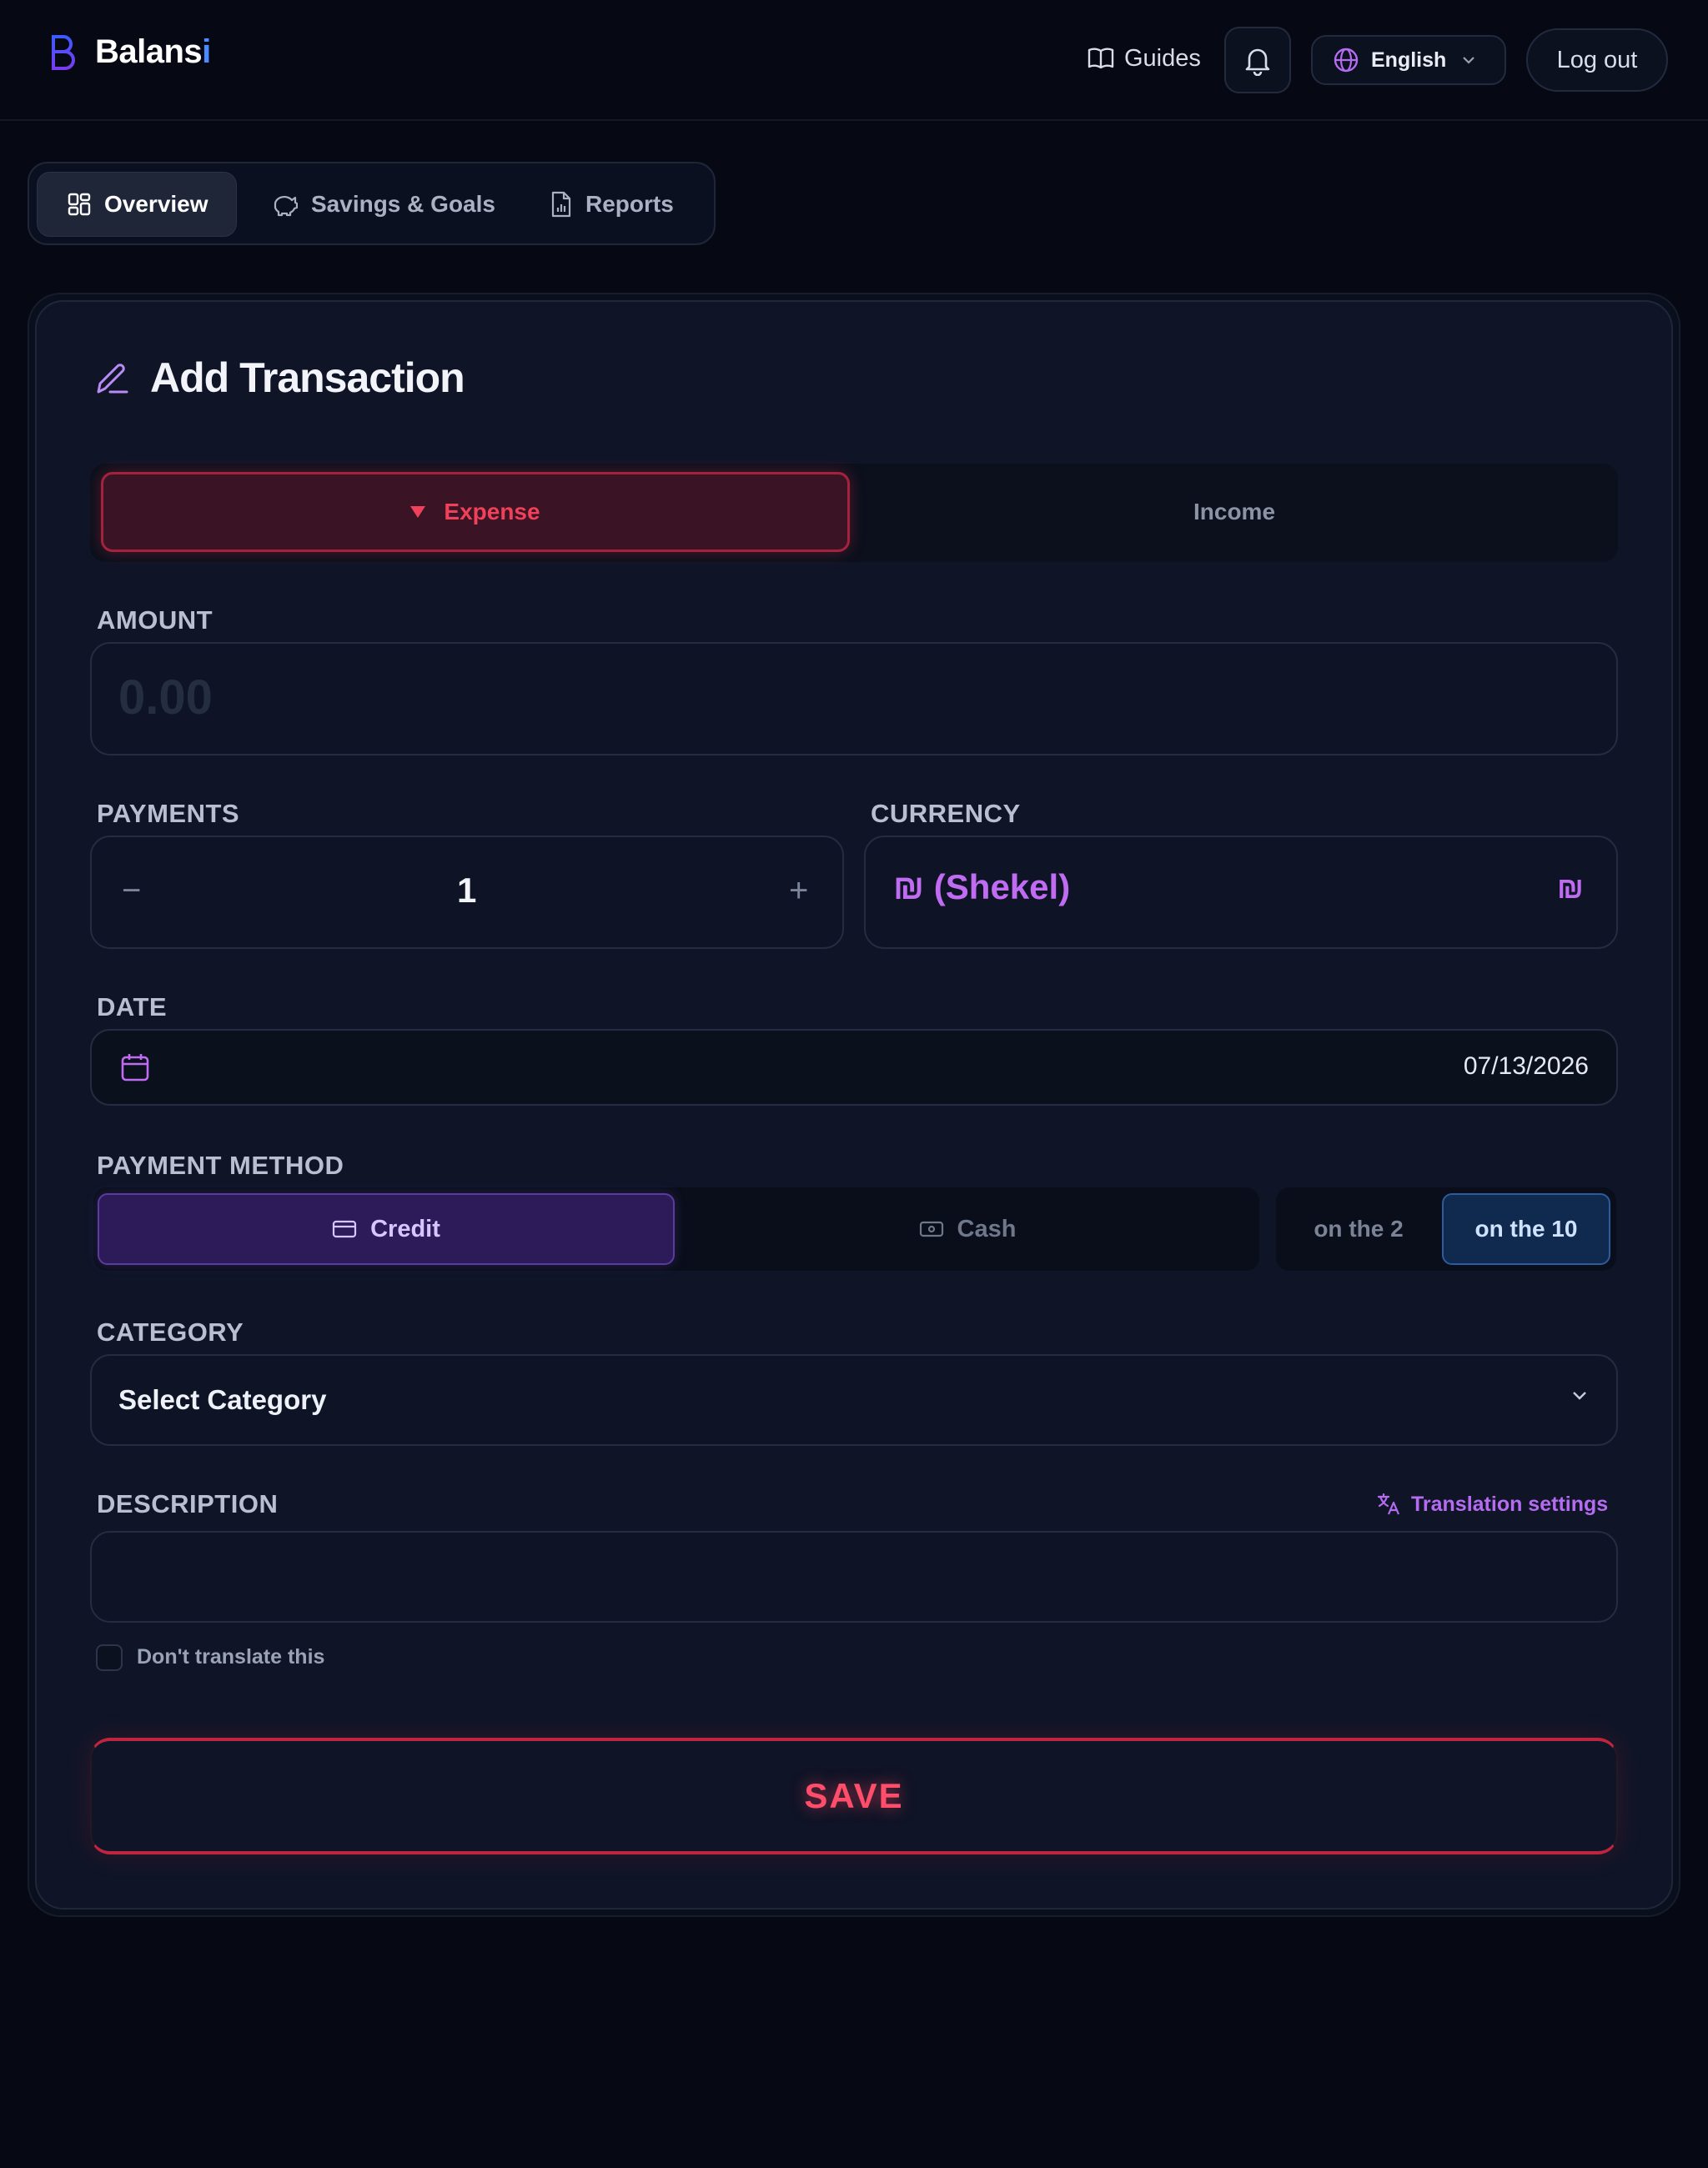  I want to click on tab-savings-goals: Savings & Goals, so click(383, 204).